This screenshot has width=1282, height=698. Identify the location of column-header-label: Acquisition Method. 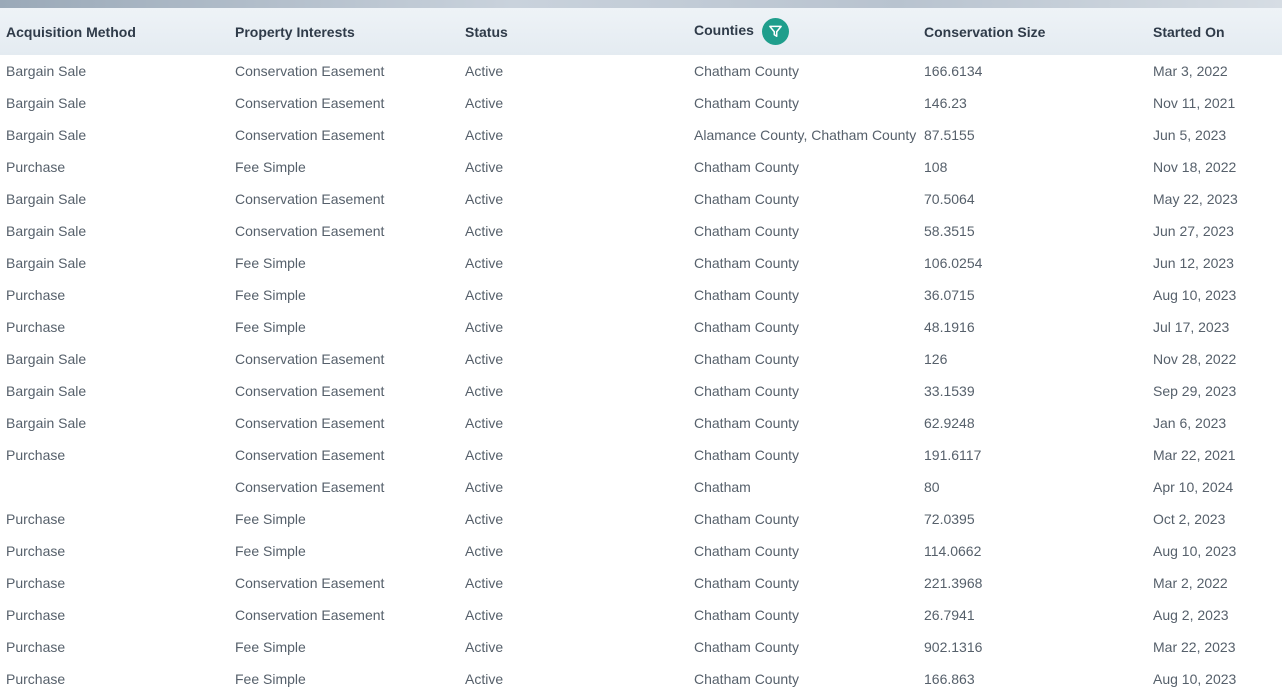
(71, 31).